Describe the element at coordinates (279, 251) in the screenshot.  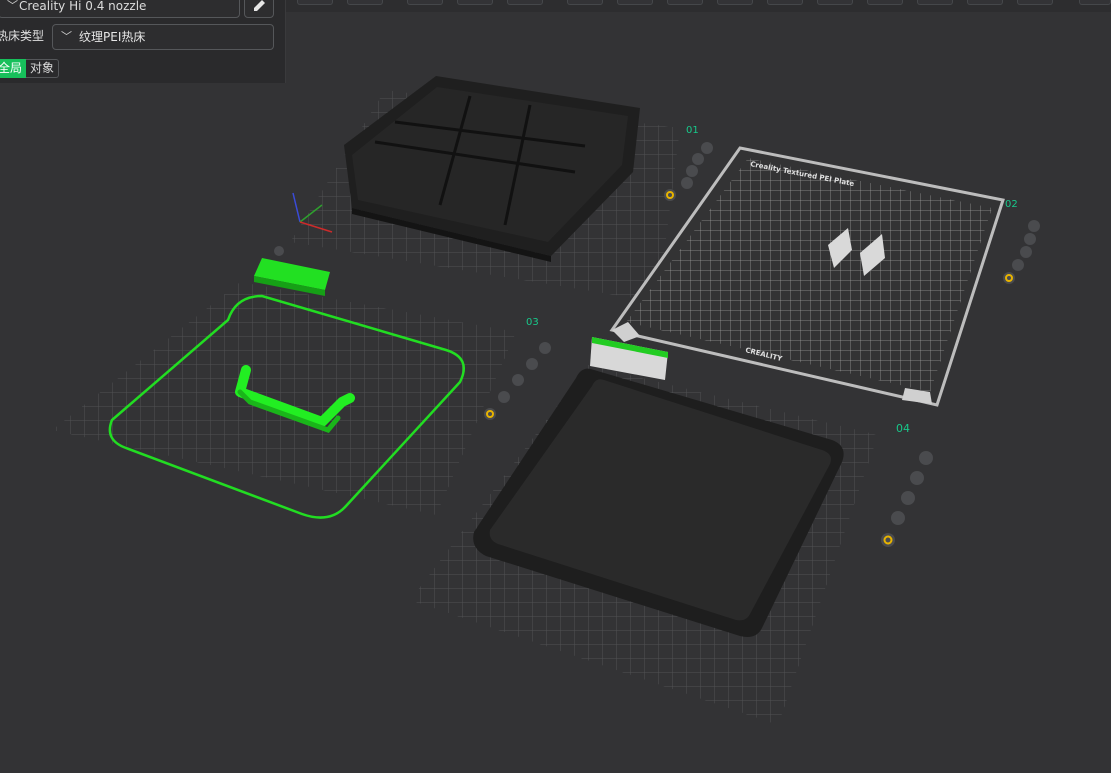
I see `object-remove-icon` at that location.